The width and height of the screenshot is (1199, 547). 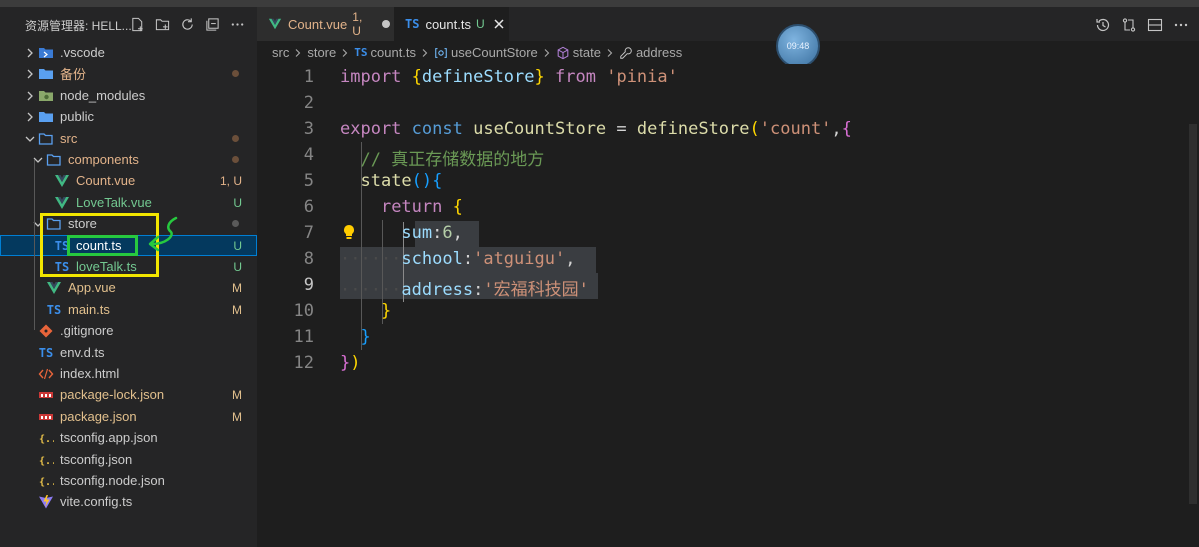 I want to click on tree-item-label: src, so click(x=69, y=138).